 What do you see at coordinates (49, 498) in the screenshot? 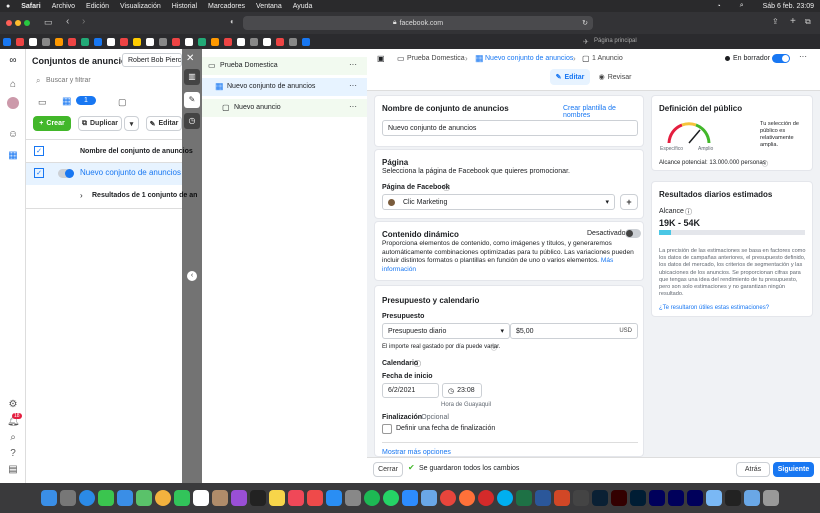
I see `finder-icon` at bounding box center [49, 498].